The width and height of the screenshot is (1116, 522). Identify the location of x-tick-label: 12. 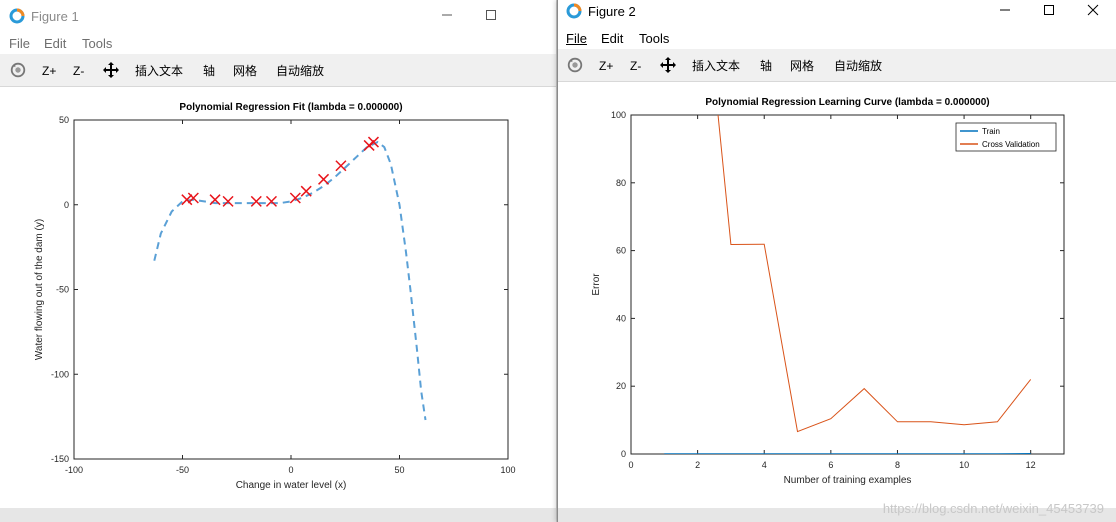
(1031, 465).